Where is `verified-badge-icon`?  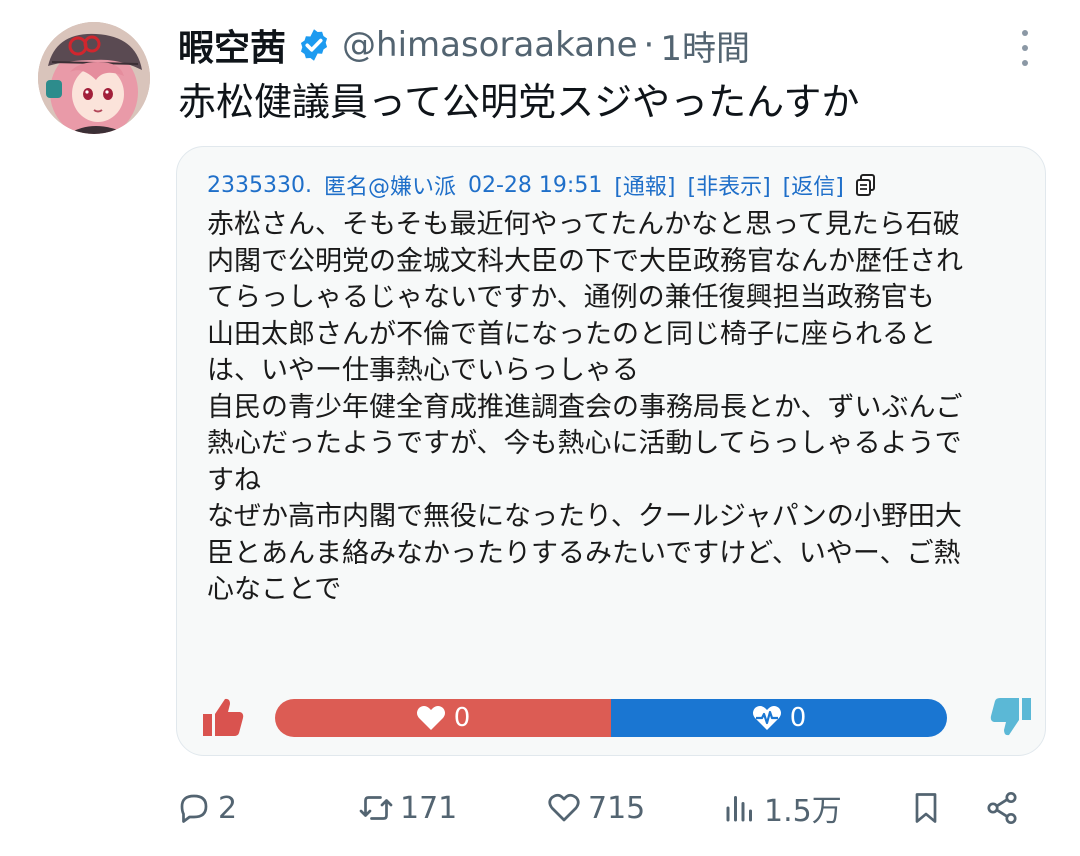 verified-badge-icon is located at coordinates (314, 45).